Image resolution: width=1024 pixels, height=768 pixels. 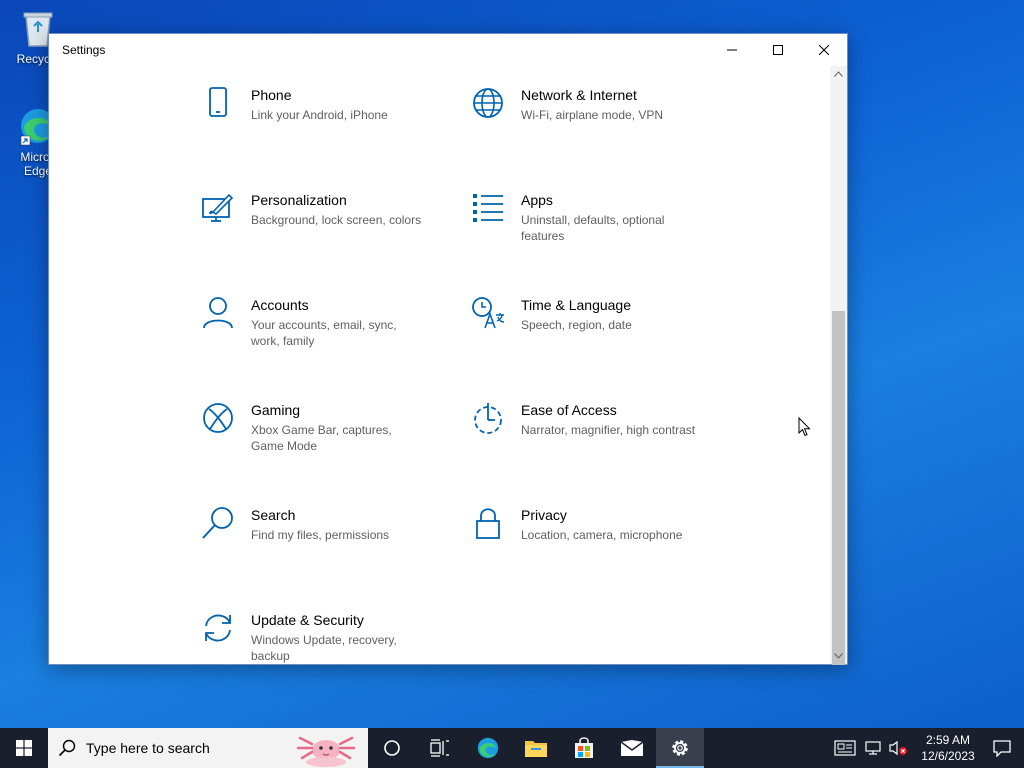 I want to click on chevron-down-icon, so click(x=838, y=656).